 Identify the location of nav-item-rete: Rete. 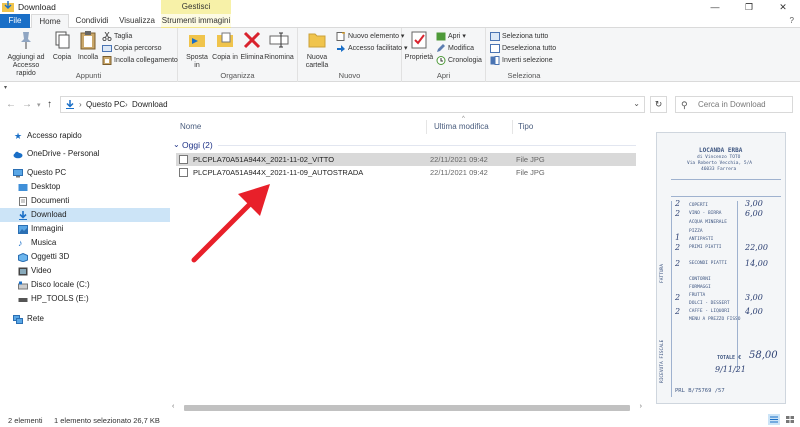
(85, 319).